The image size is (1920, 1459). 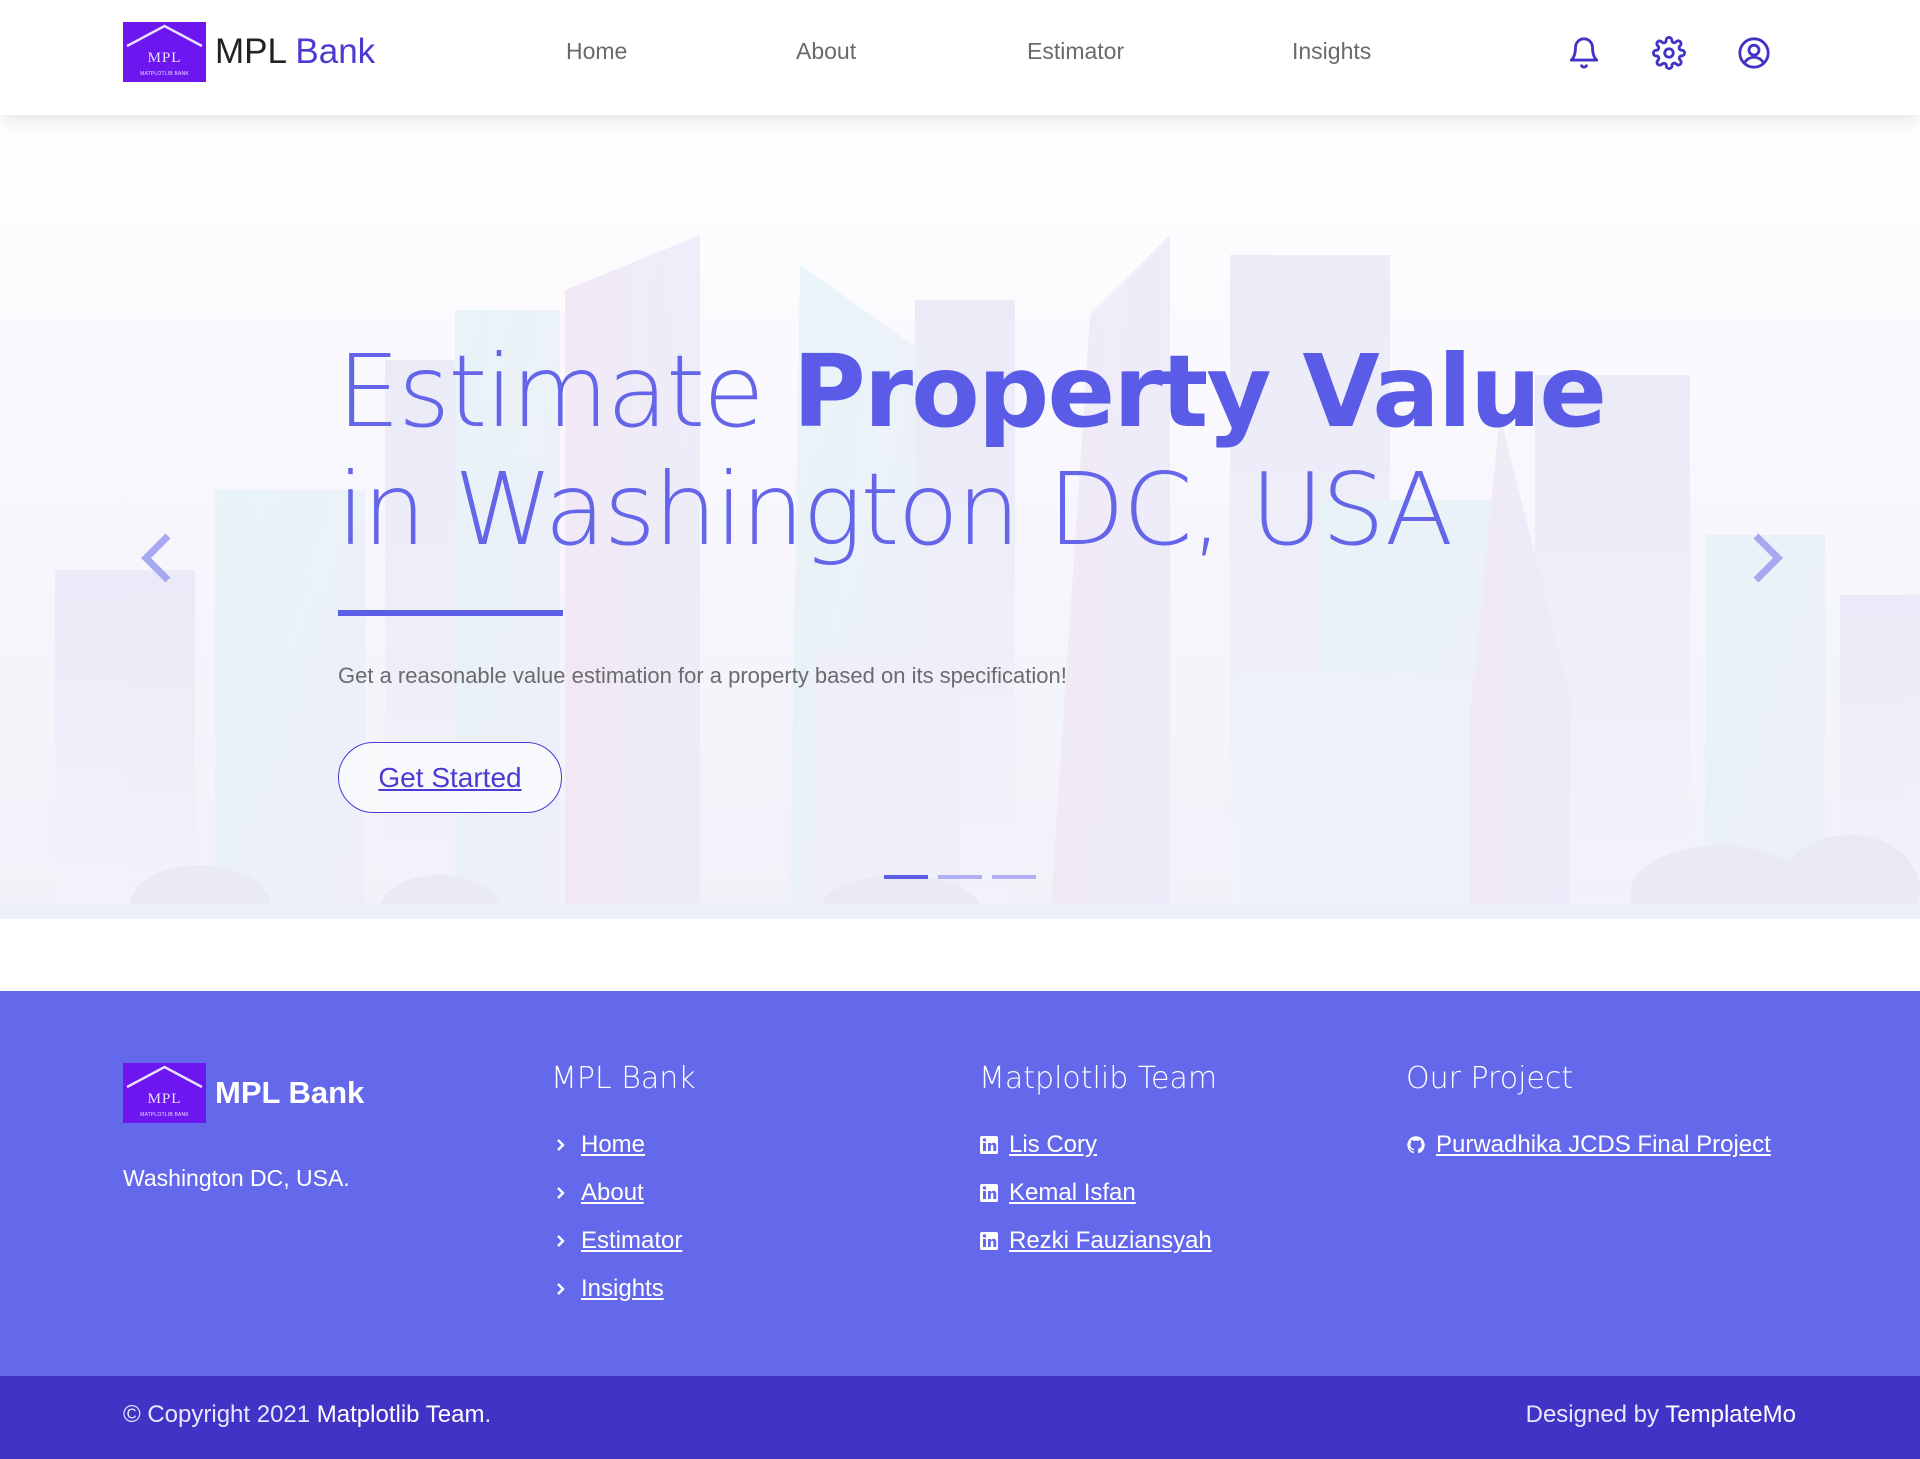 What do you see at coordinates (1754, 53) in the screenshot?
I see `user-icon` at bounding box center [1754, 53].